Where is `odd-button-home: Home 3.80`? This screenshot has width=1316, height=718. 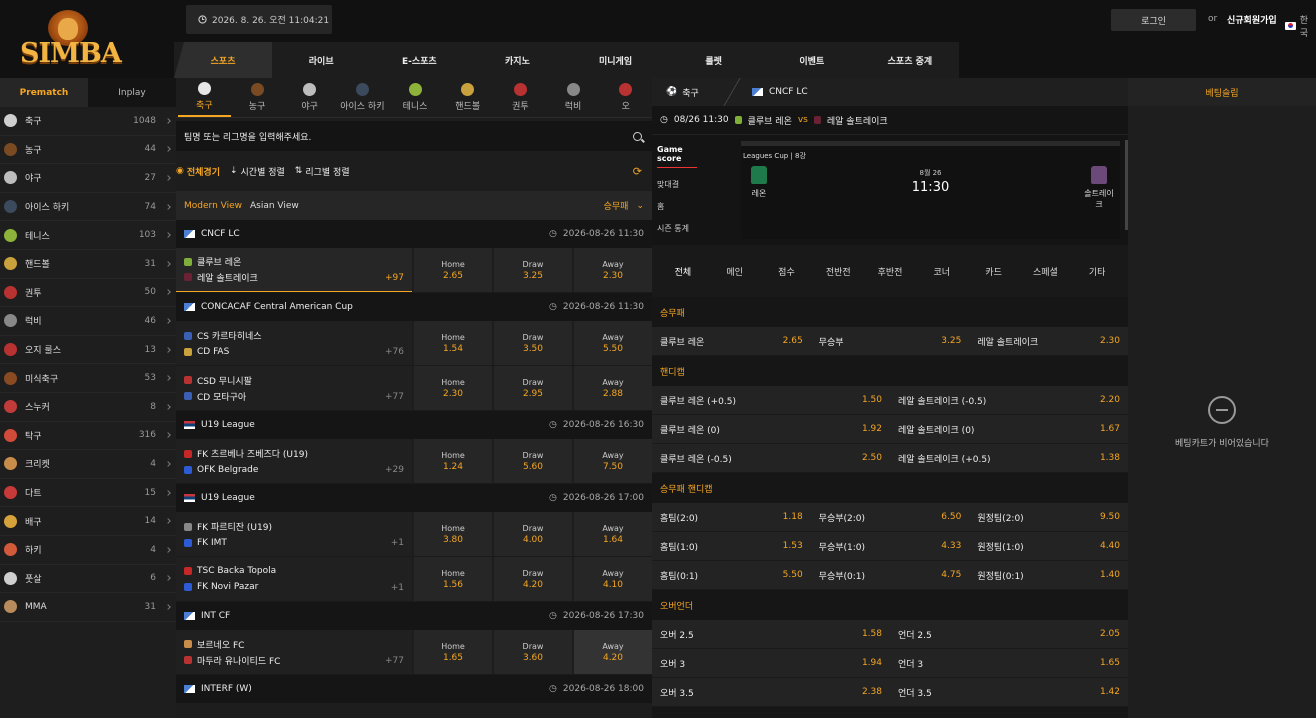 odd-button-home: Home 3.80 is located at coordinates (453, 534).